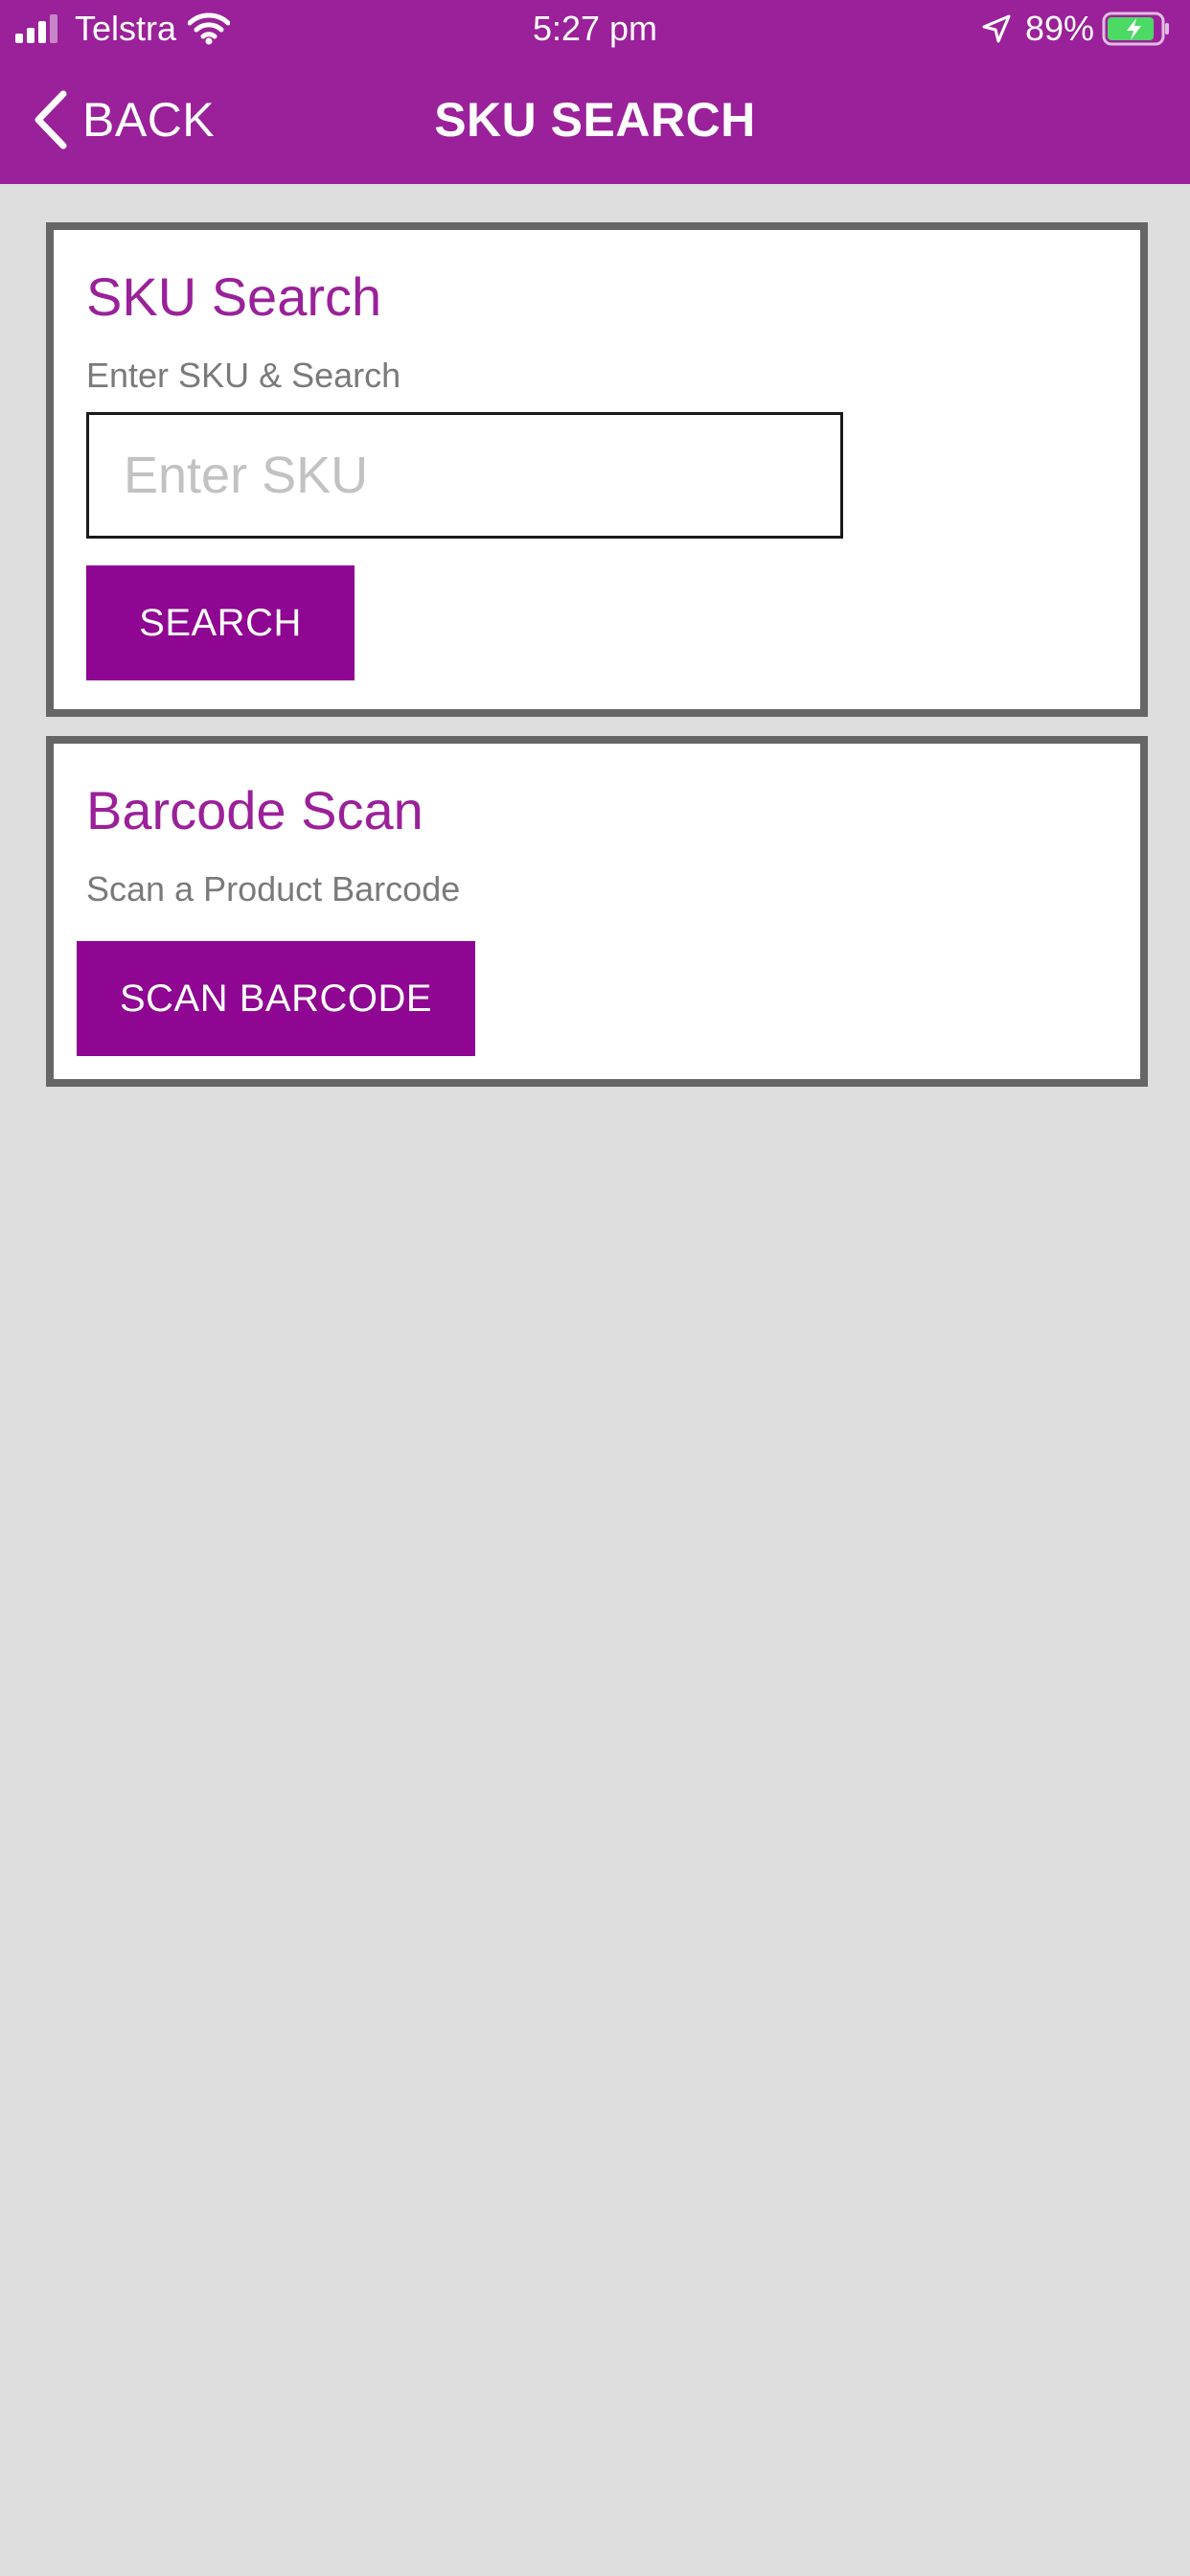 The width and height of the screenshot is (1190, 2576). I want to click on status-bar-left: Telstra, so click(123, 29).